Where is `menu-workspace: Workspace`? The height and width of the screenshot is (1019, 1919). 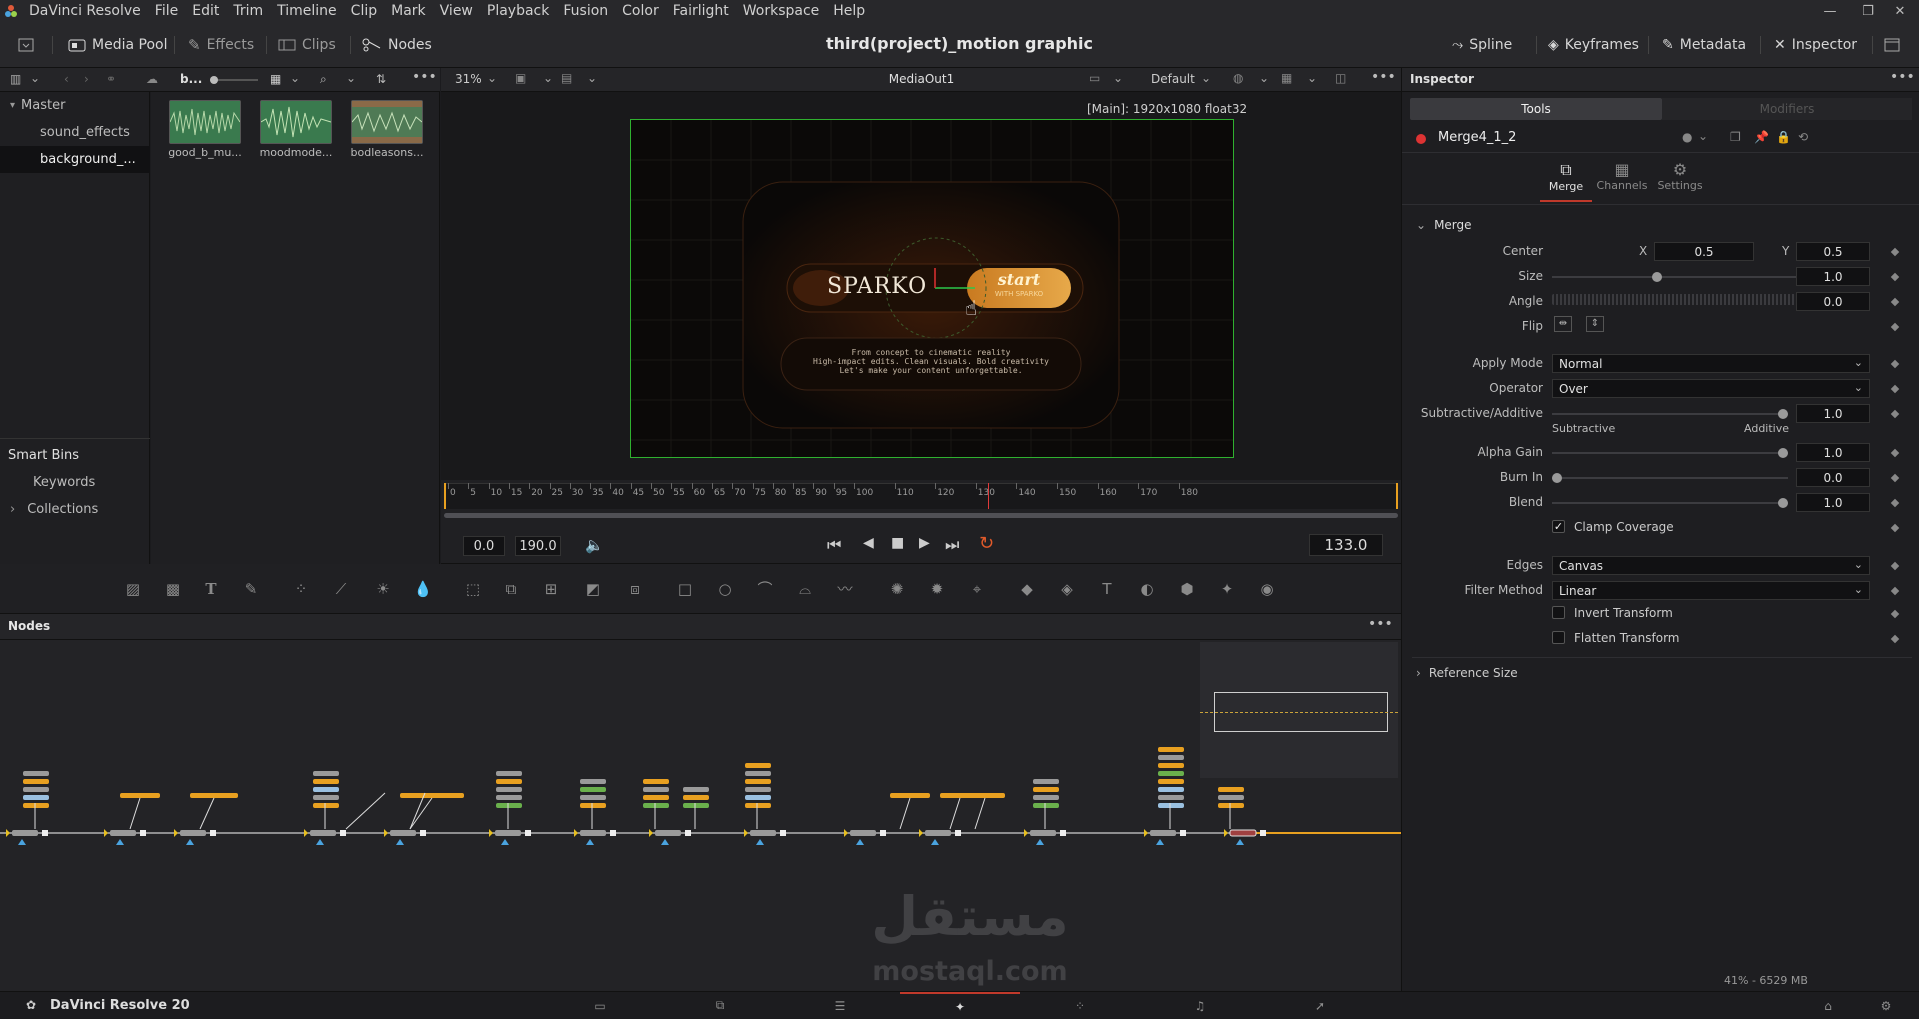
menu-workspace: Workspace is located at coordinates (781, 11).